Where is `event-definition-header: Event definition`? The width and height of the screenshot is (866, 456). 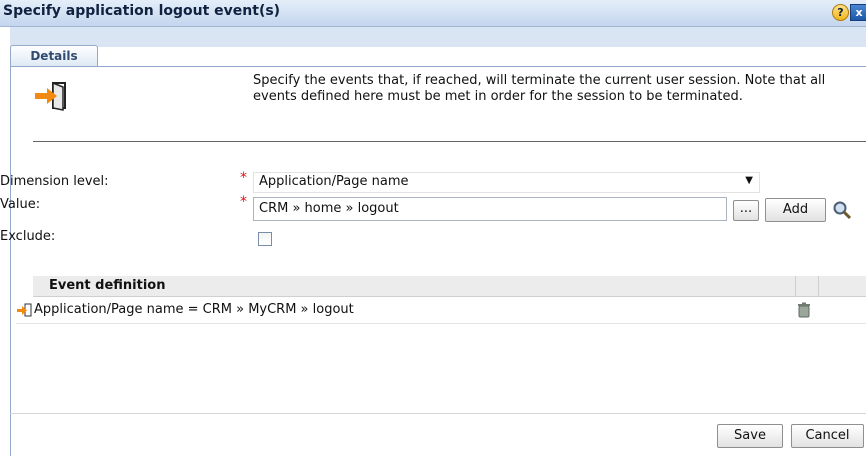 event-definition-header: Event definition is located at coordinates (107, 285).